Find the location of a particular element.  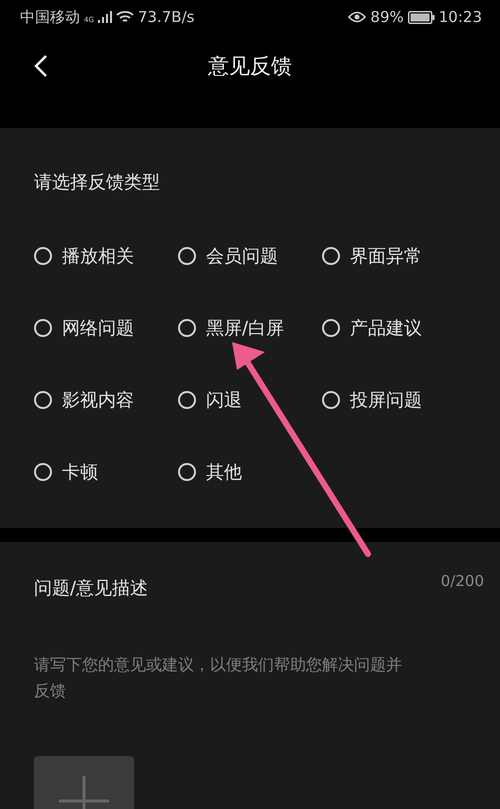

battery-icon is located at coordinates (421, 17).